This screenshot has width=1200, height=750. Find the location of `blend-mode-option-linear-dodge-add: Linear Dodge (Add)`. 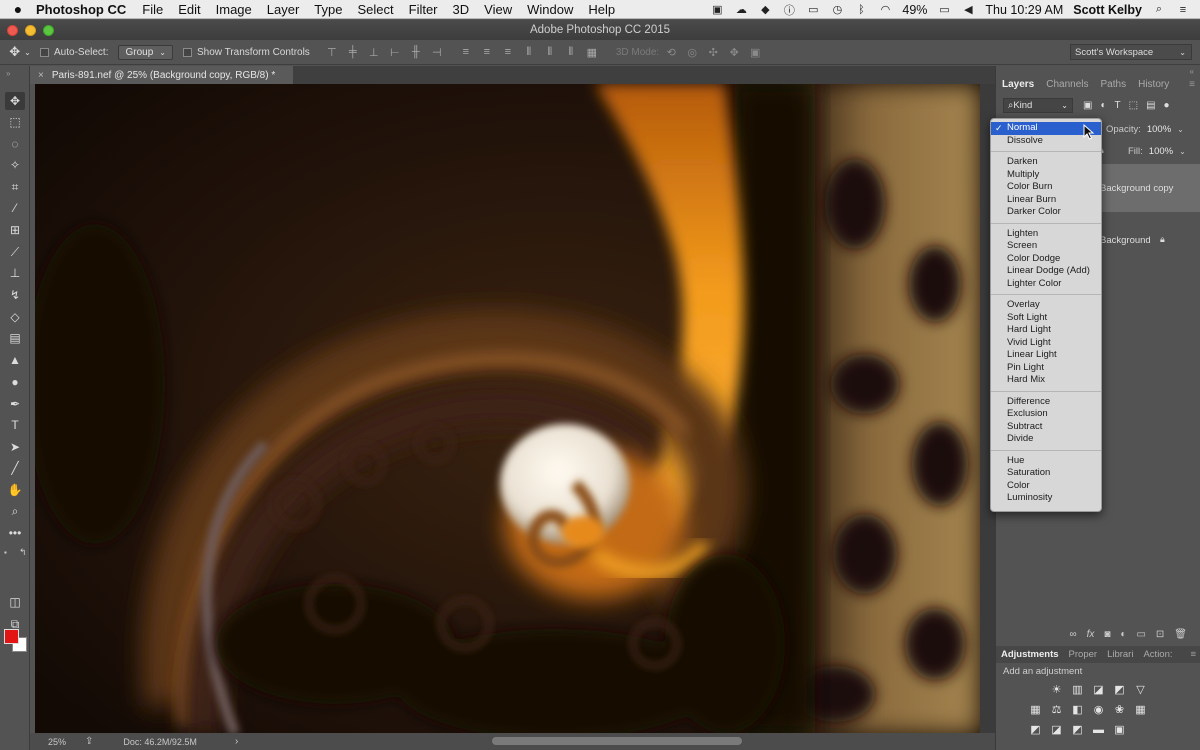

blend-mode-option-linear-dodge-add: Linear Dodge (Add) is located at coordinates (1046, 271).